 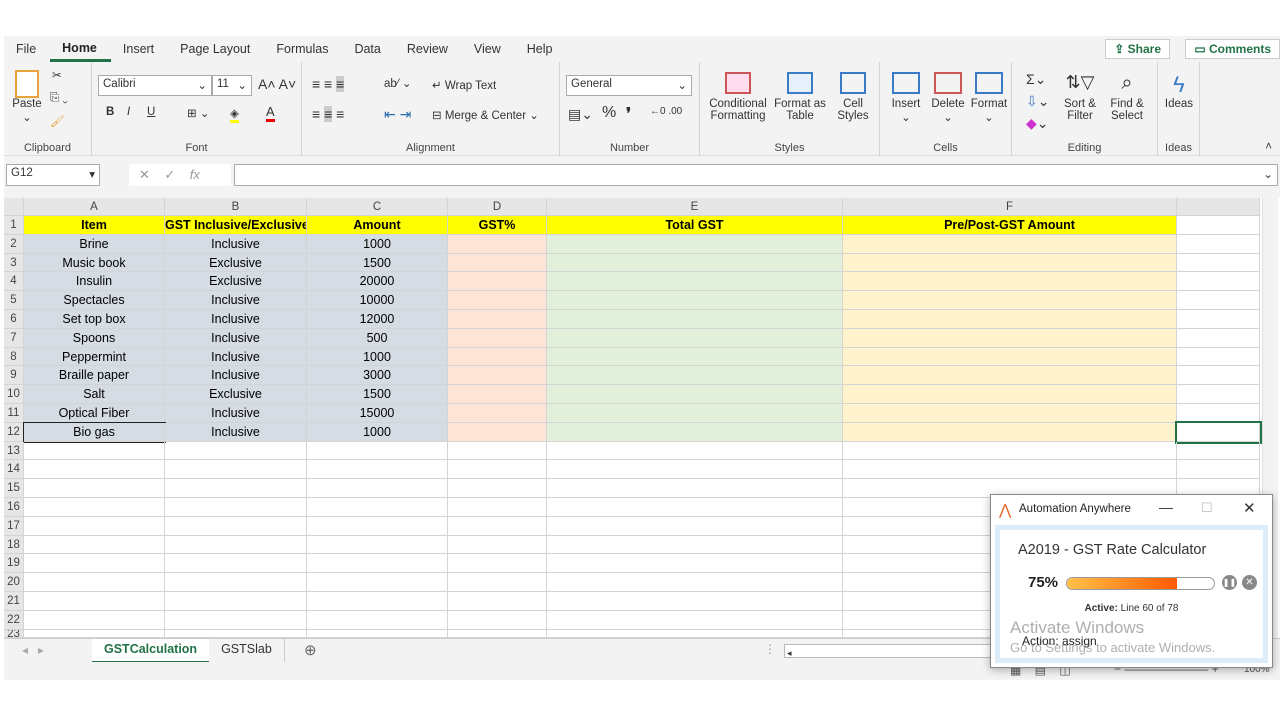 I want to click on delete-cells-button: Delete ⌄, so click(x=948, y=98).